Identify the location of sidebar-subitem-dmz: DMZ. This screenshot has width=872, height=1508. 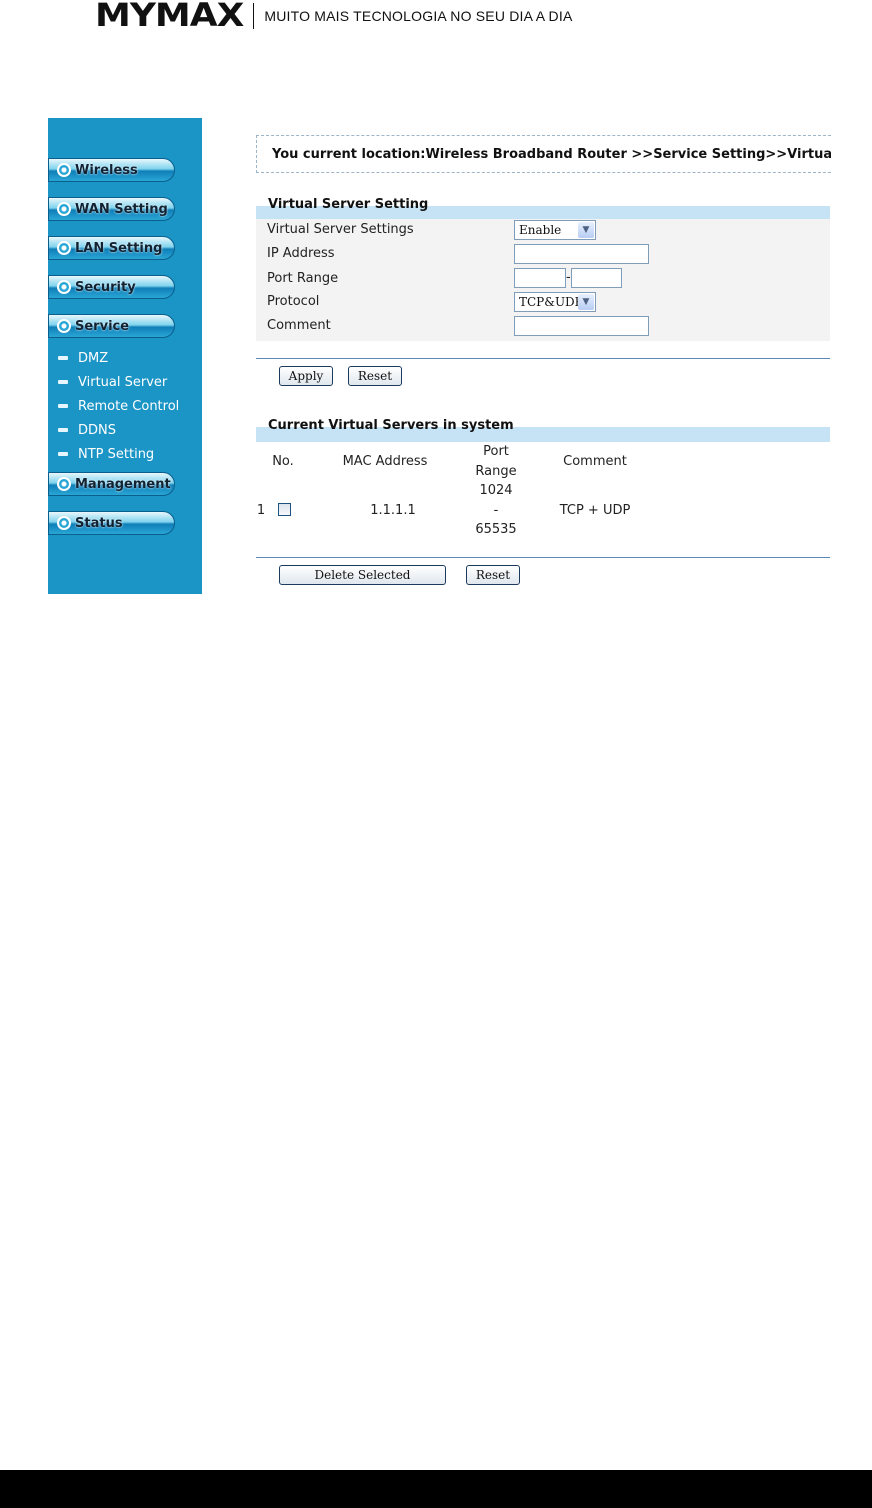
(83, 358).